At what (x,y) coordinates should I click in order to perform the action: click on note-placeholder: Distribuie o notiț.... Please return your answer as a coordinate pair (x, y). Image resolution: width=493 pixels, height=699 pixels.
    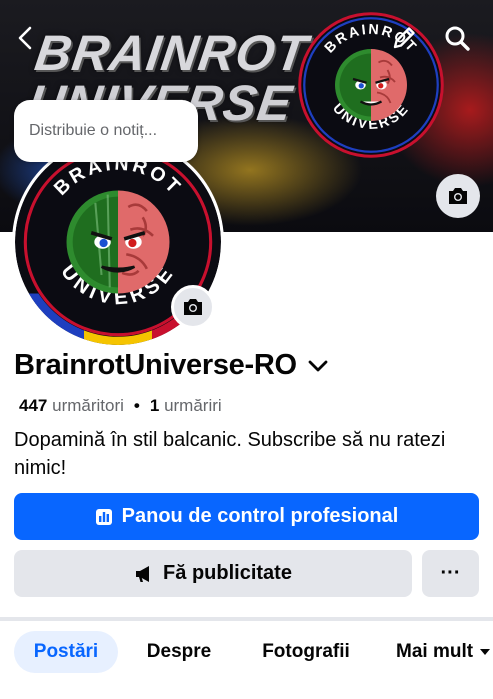
    Looking at the image, I should click on (93, 130).